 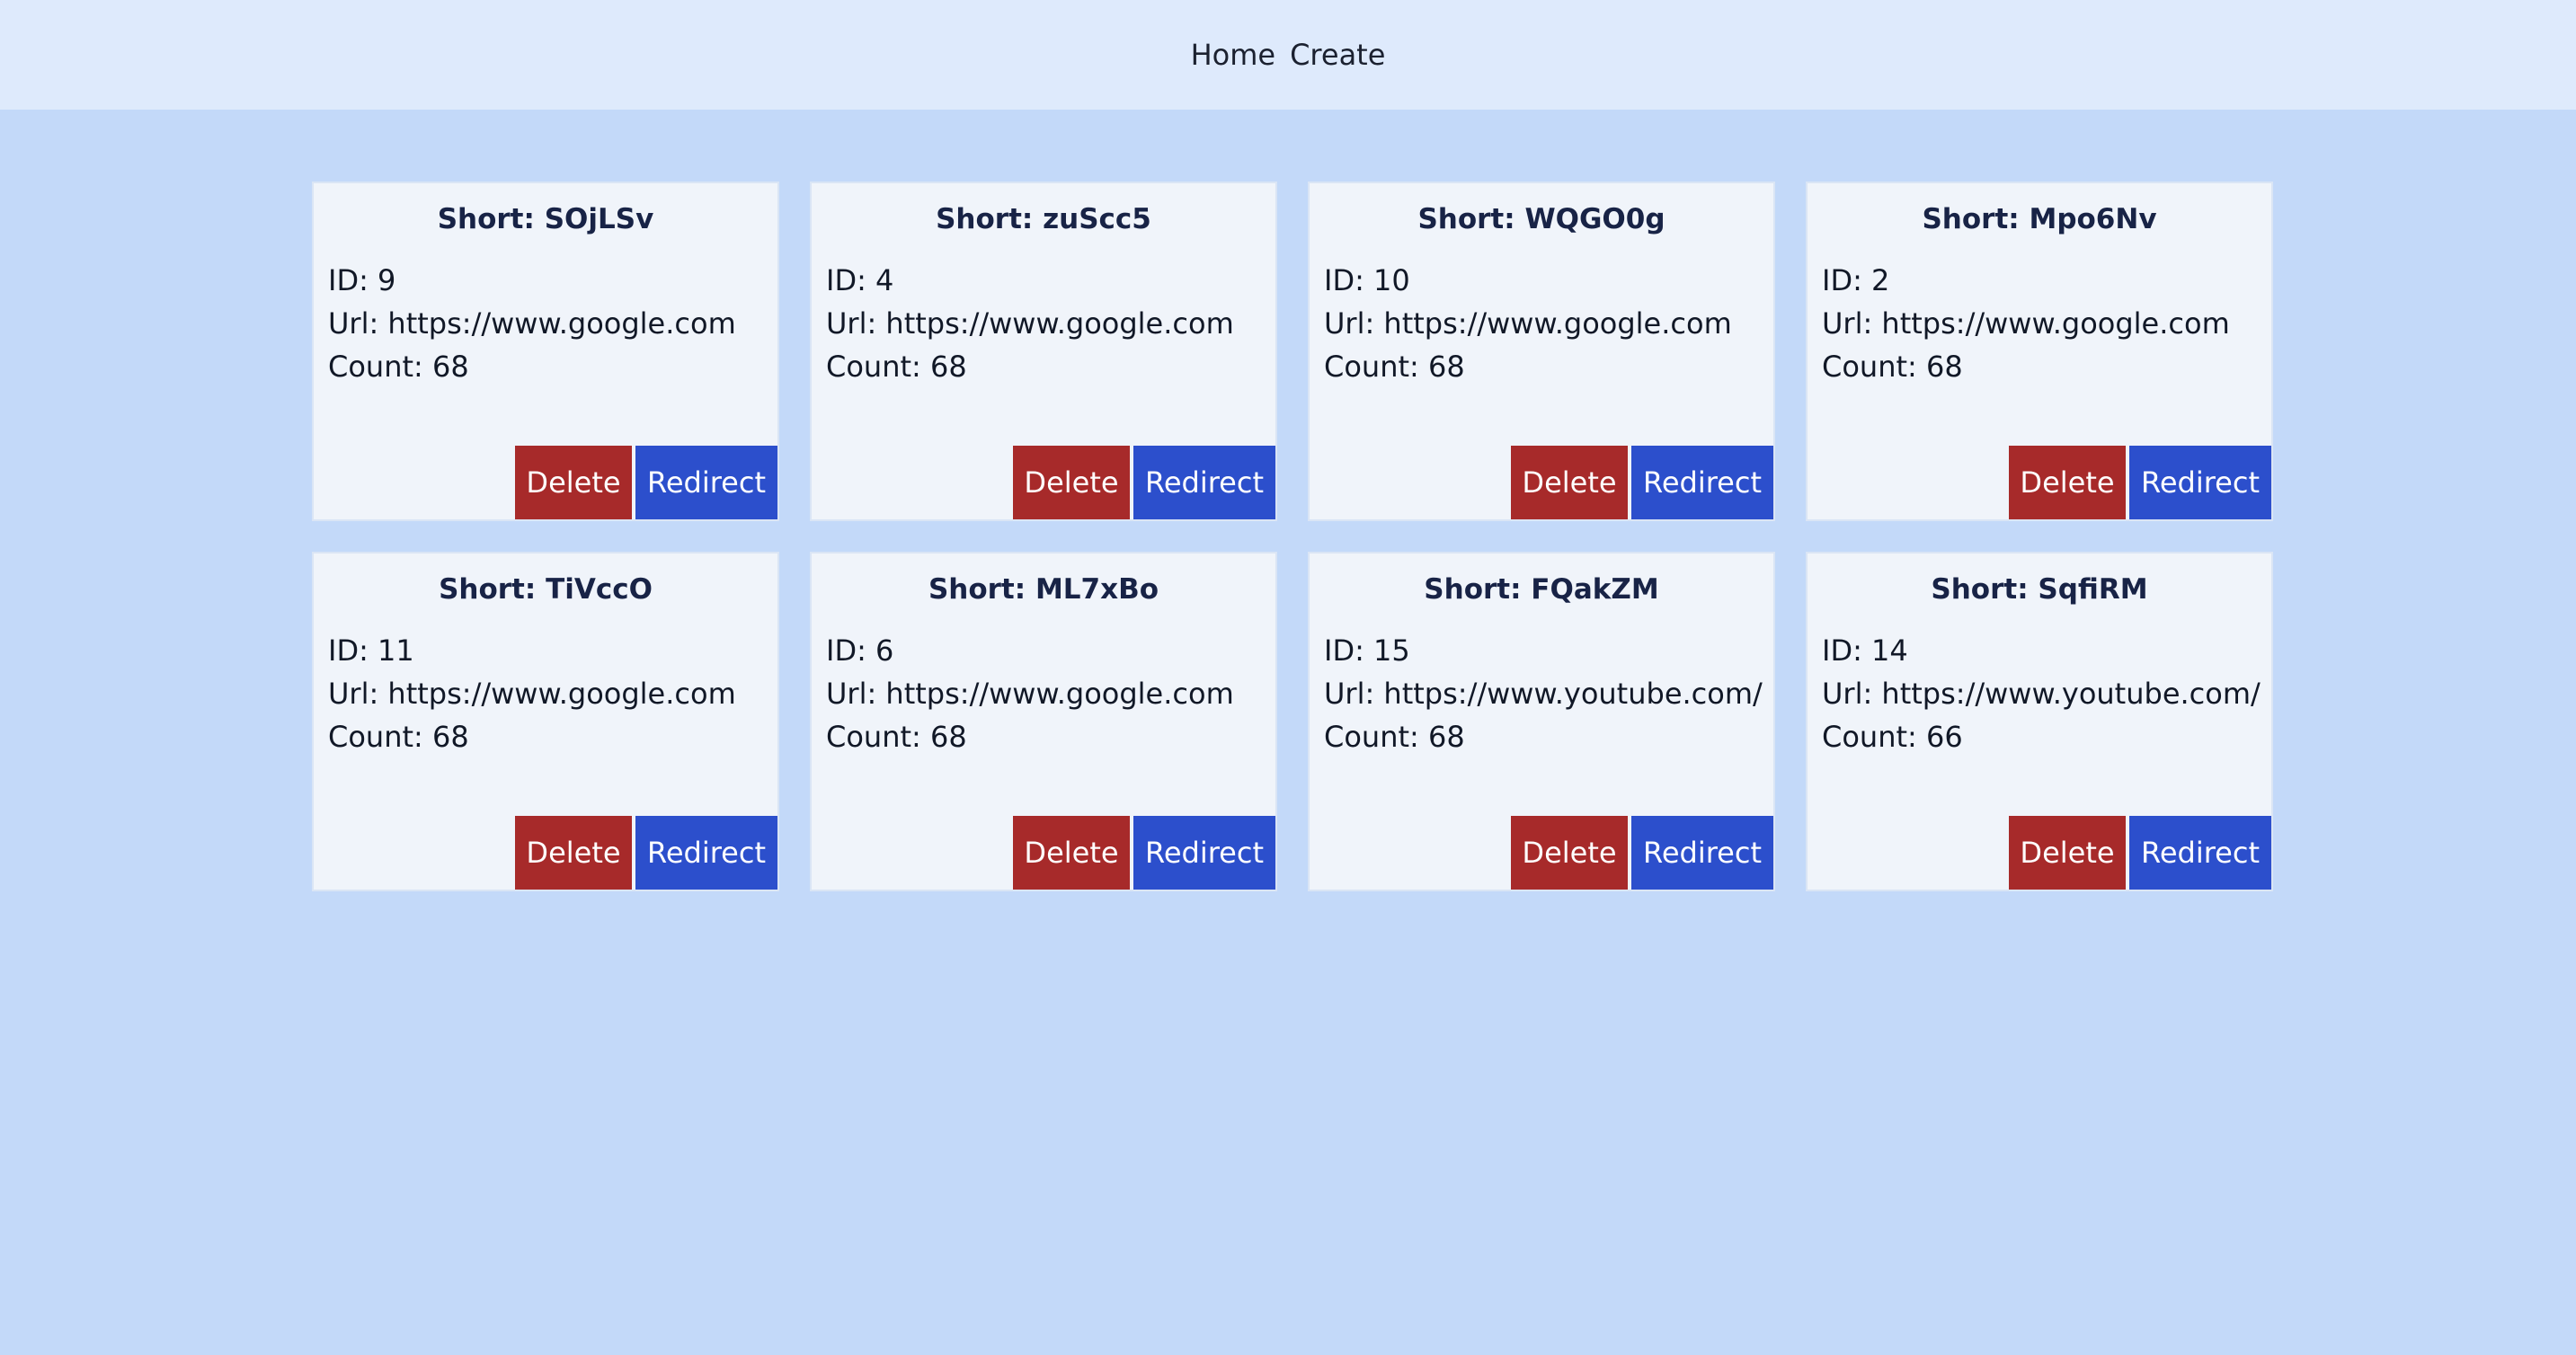 I want to click on url-value: https://www.youtube.com/, so click(x=1573, y=694).